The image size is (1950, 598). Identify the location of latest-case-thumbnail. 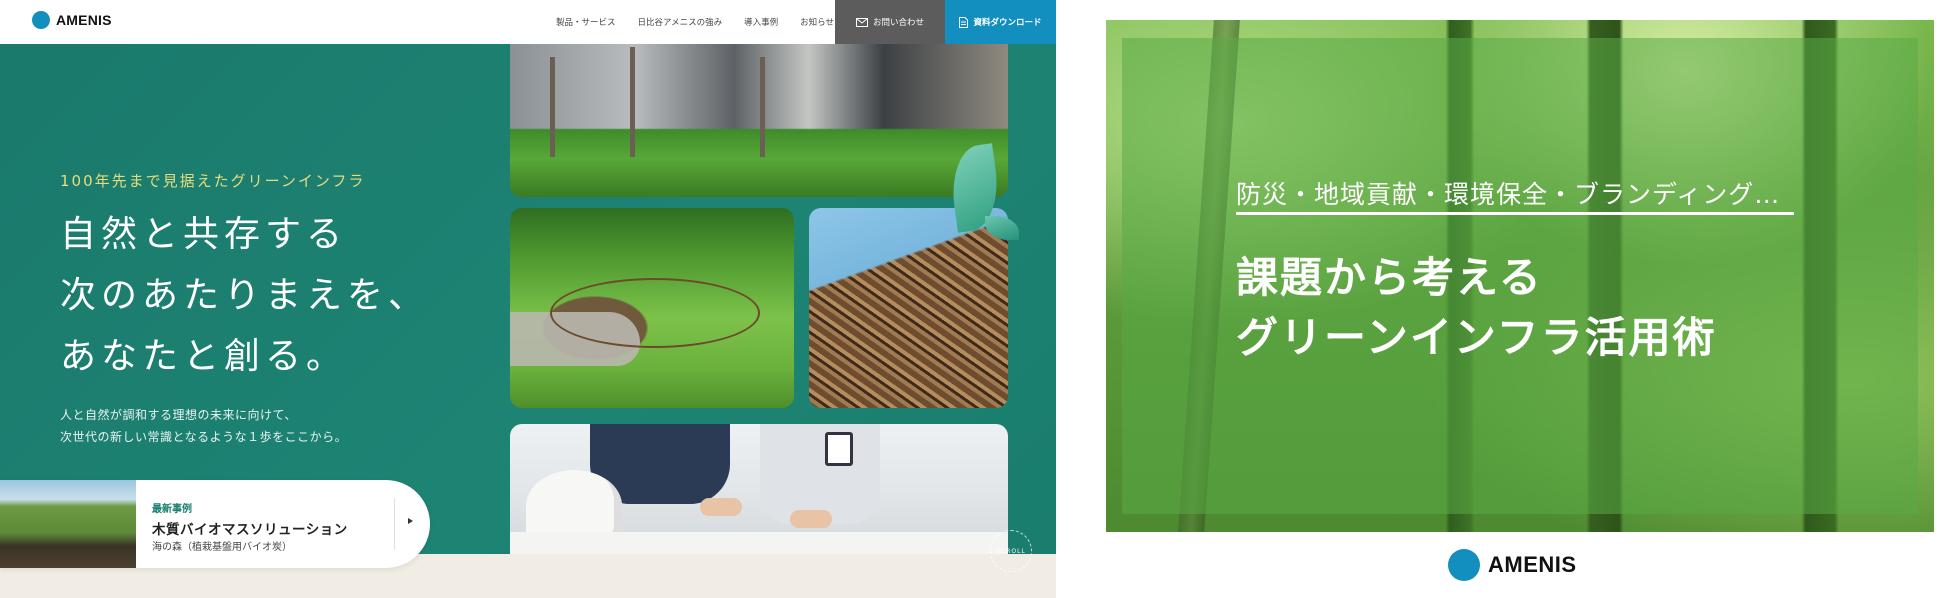
(68, 524).